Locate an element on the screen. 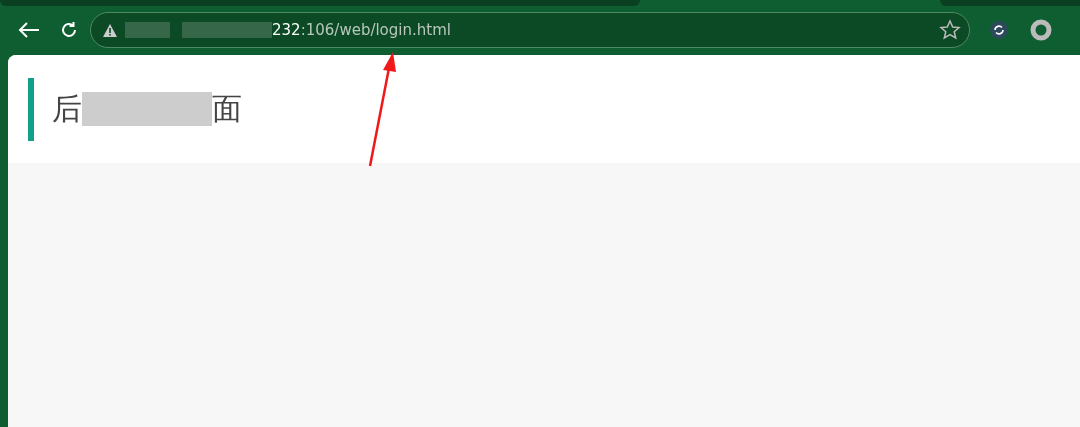 The image size is (1080, 427). profile-icon is located at coordinates (1041, 30).